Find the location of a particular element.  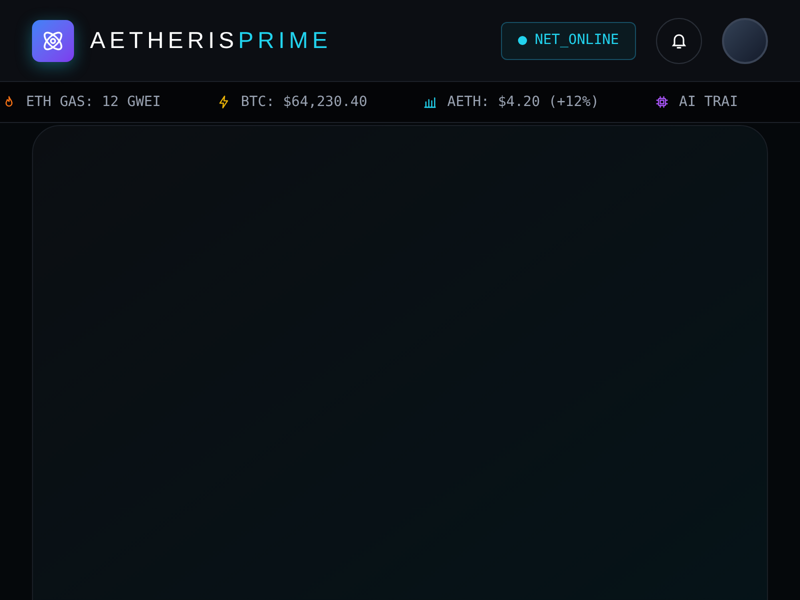

ticker-text: AETH: $4.20 (+12%) is located at coordinates (523, 102).